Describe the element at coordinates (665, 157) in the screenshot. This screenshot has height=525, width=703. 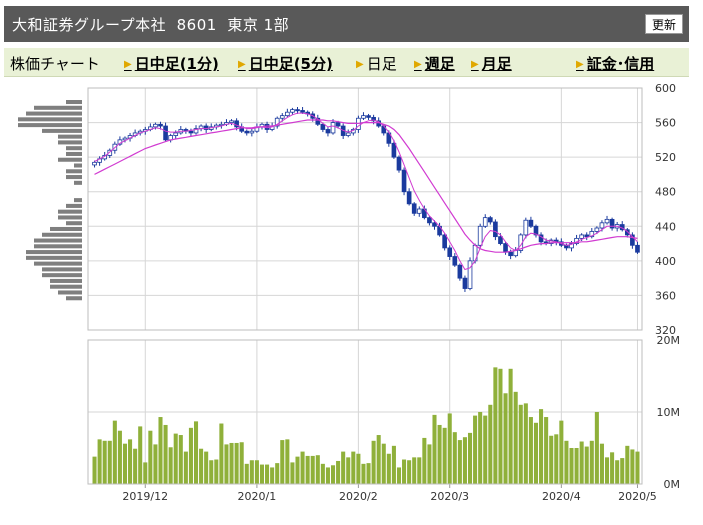
I see `price-tick-label: 520` at that location.